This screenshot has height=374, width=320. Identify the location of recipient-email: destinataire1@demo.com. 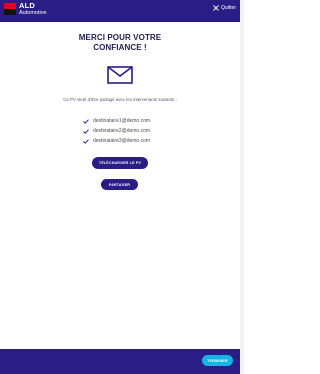
(122, 121).